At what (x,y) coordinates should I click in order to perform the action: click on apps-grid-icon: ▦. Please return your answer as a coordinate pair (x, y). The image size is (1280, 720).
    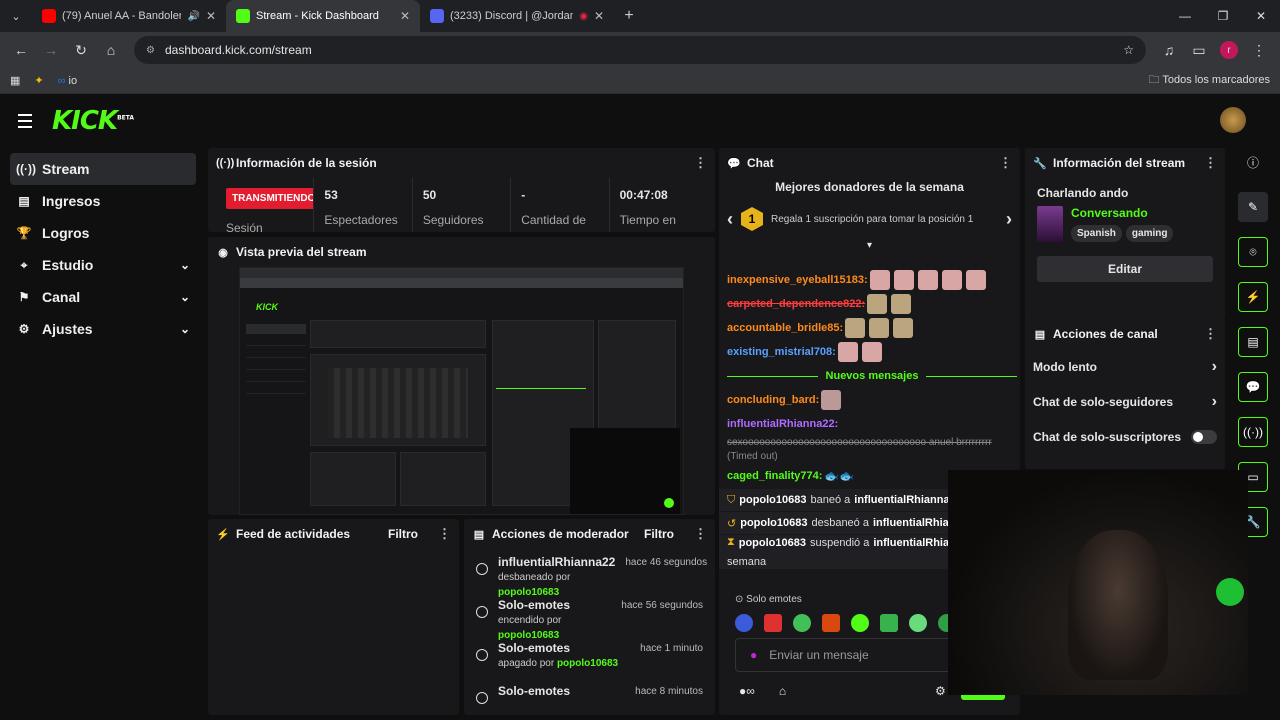
    Looking at the image, I should click on (15, 80).